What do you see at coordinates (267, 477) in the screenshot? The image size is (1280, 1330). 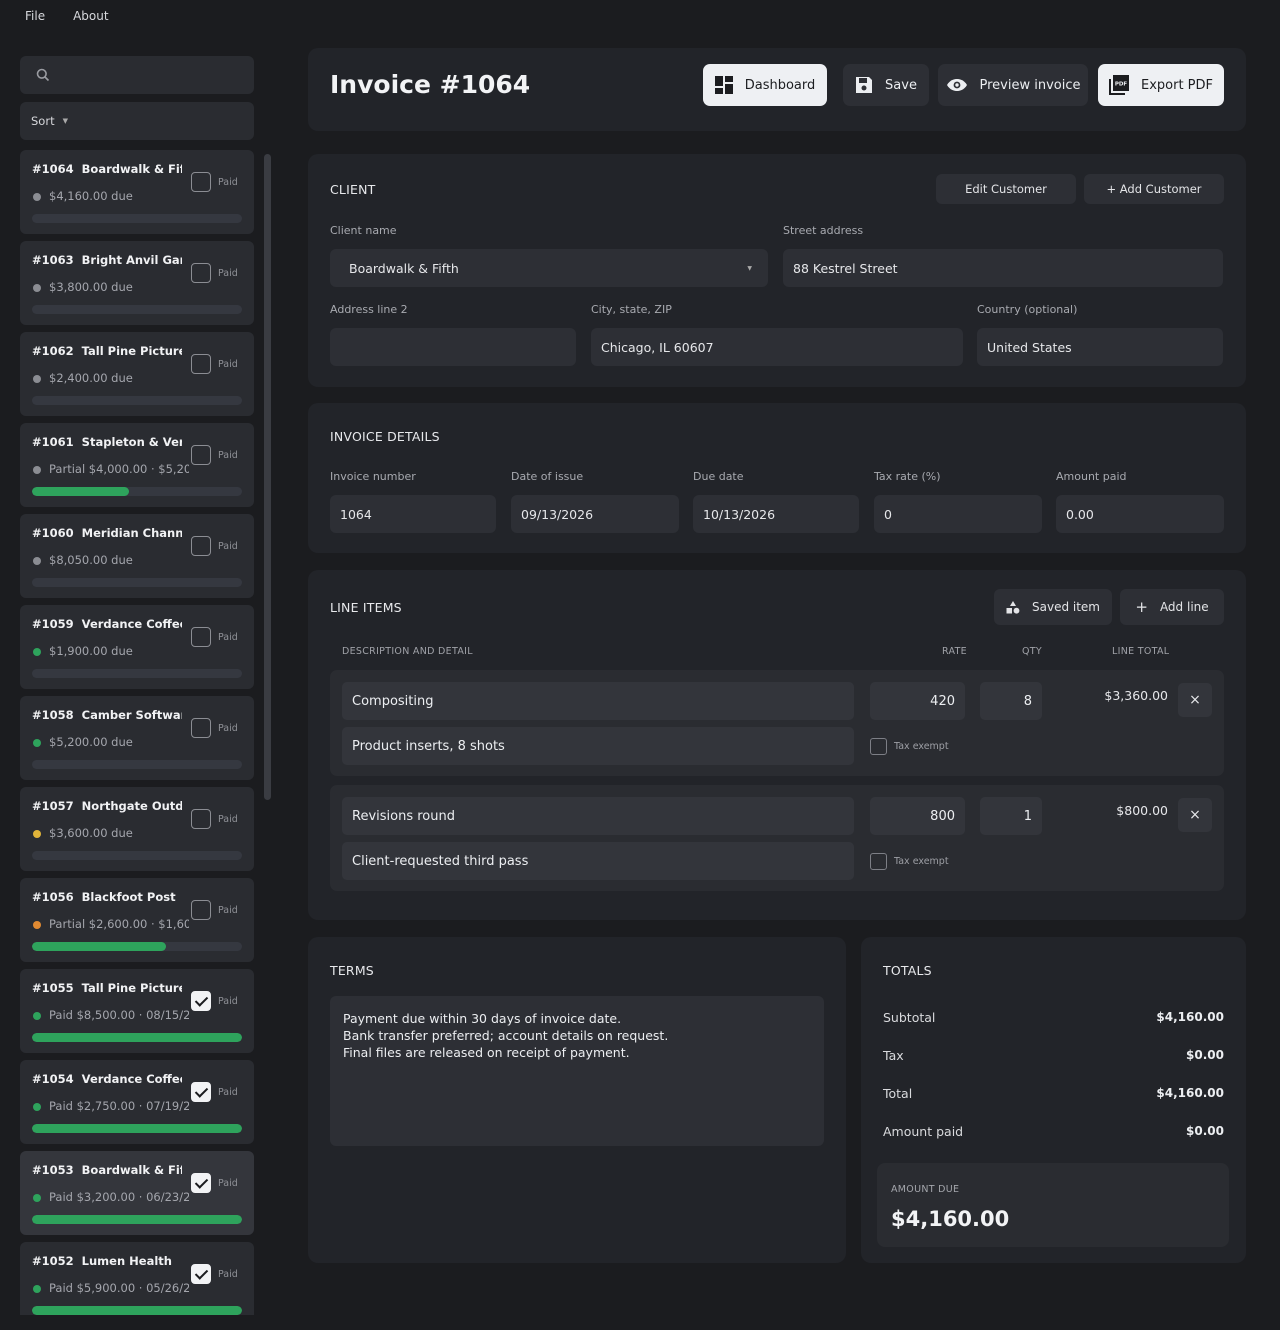 I see `sidebar-scrollbar` at bounding box center [267, 477].